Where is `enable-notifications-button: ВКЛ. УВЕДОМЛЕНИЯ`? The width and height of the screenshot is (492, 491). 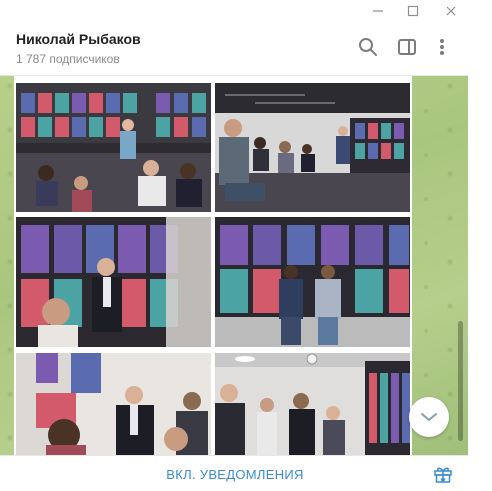
enable-notifications-button: ВКЛ. УВЕДОМЛЕНИЯ is located at coordinates (235, 474).